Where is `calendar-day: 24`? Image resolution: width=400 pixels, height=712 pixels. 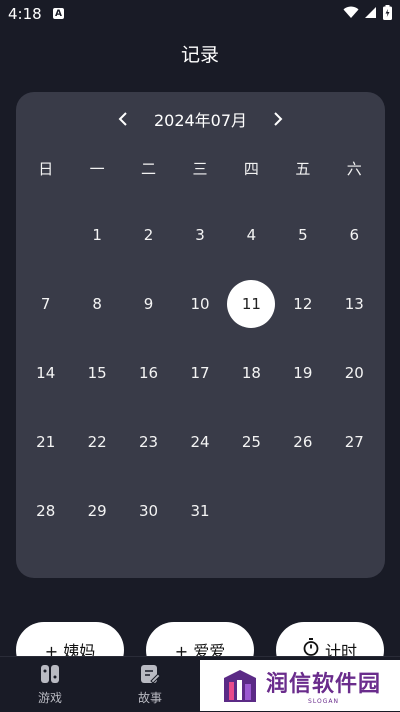 calendar-day: 24 is located at coordinates (199, 441).